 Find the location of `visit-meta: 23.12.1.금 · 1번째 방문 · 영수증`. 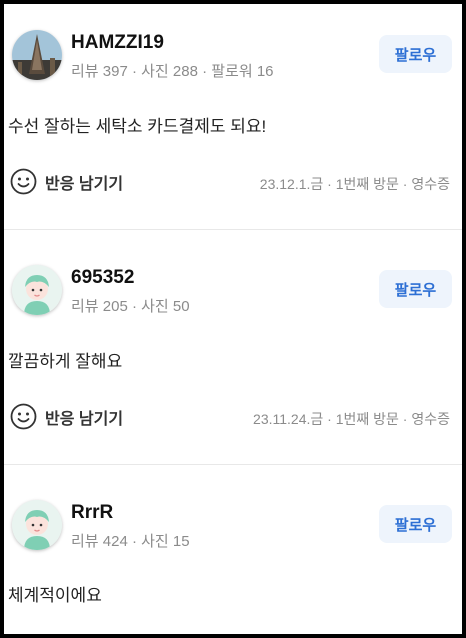

visit-meta: 23.12.1.금 · 1번째 방문 · 영수증 is located at coordinates (354, 184).